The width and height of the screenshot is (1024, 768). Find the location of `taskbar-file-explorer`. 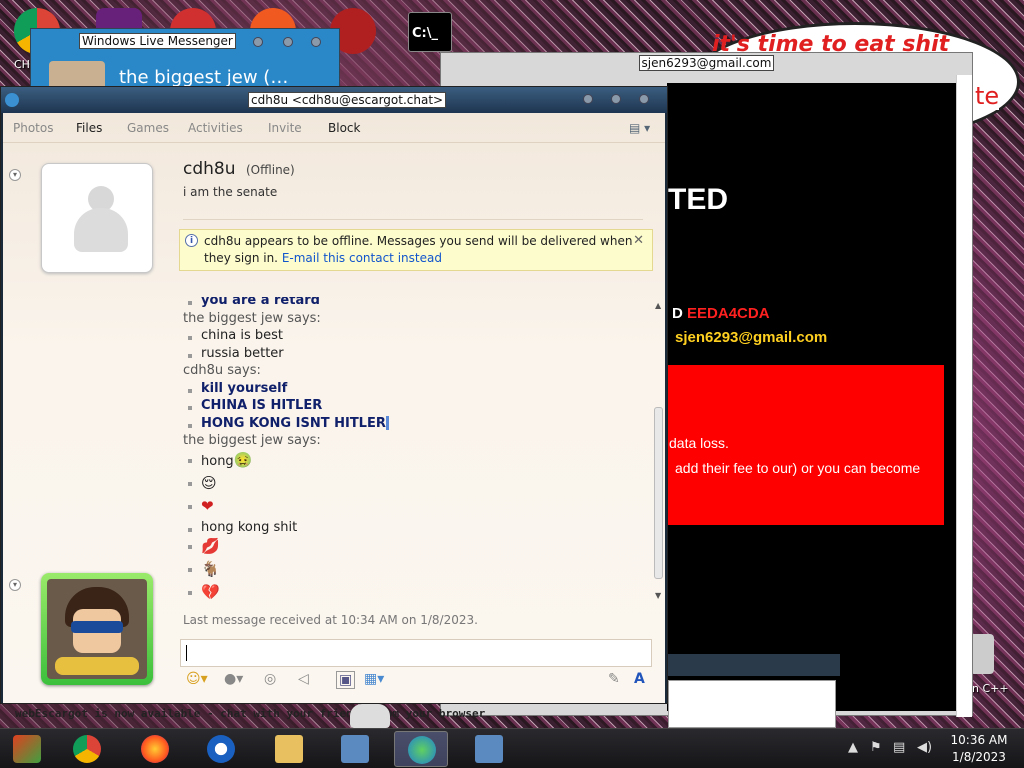

taskbar-file-explorer is located at coordinates (289, 749).